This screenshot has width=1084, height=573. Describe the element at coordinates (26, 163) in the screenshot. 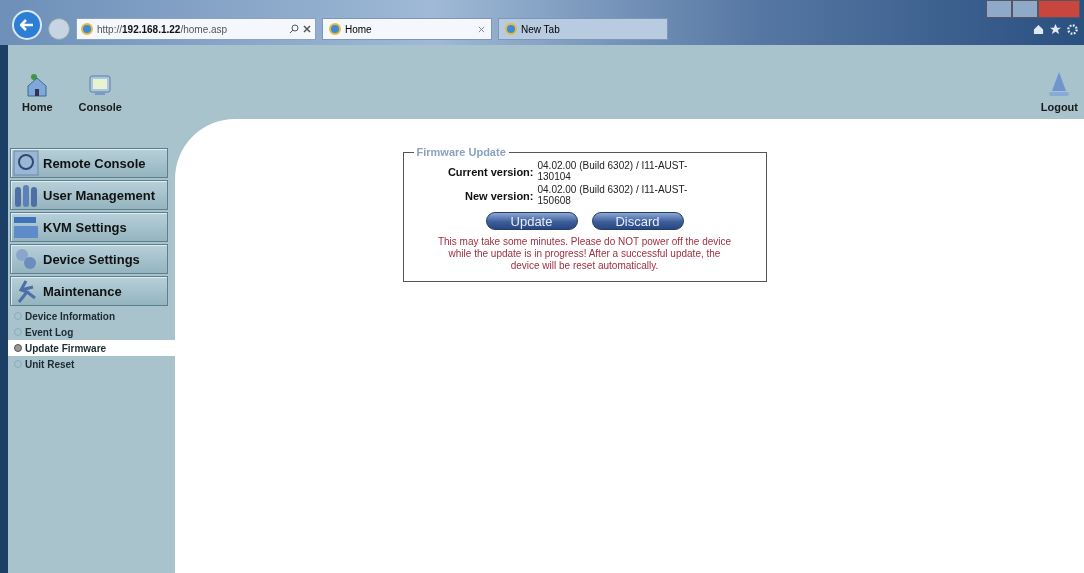

I see `magnifier-icon` at that location.